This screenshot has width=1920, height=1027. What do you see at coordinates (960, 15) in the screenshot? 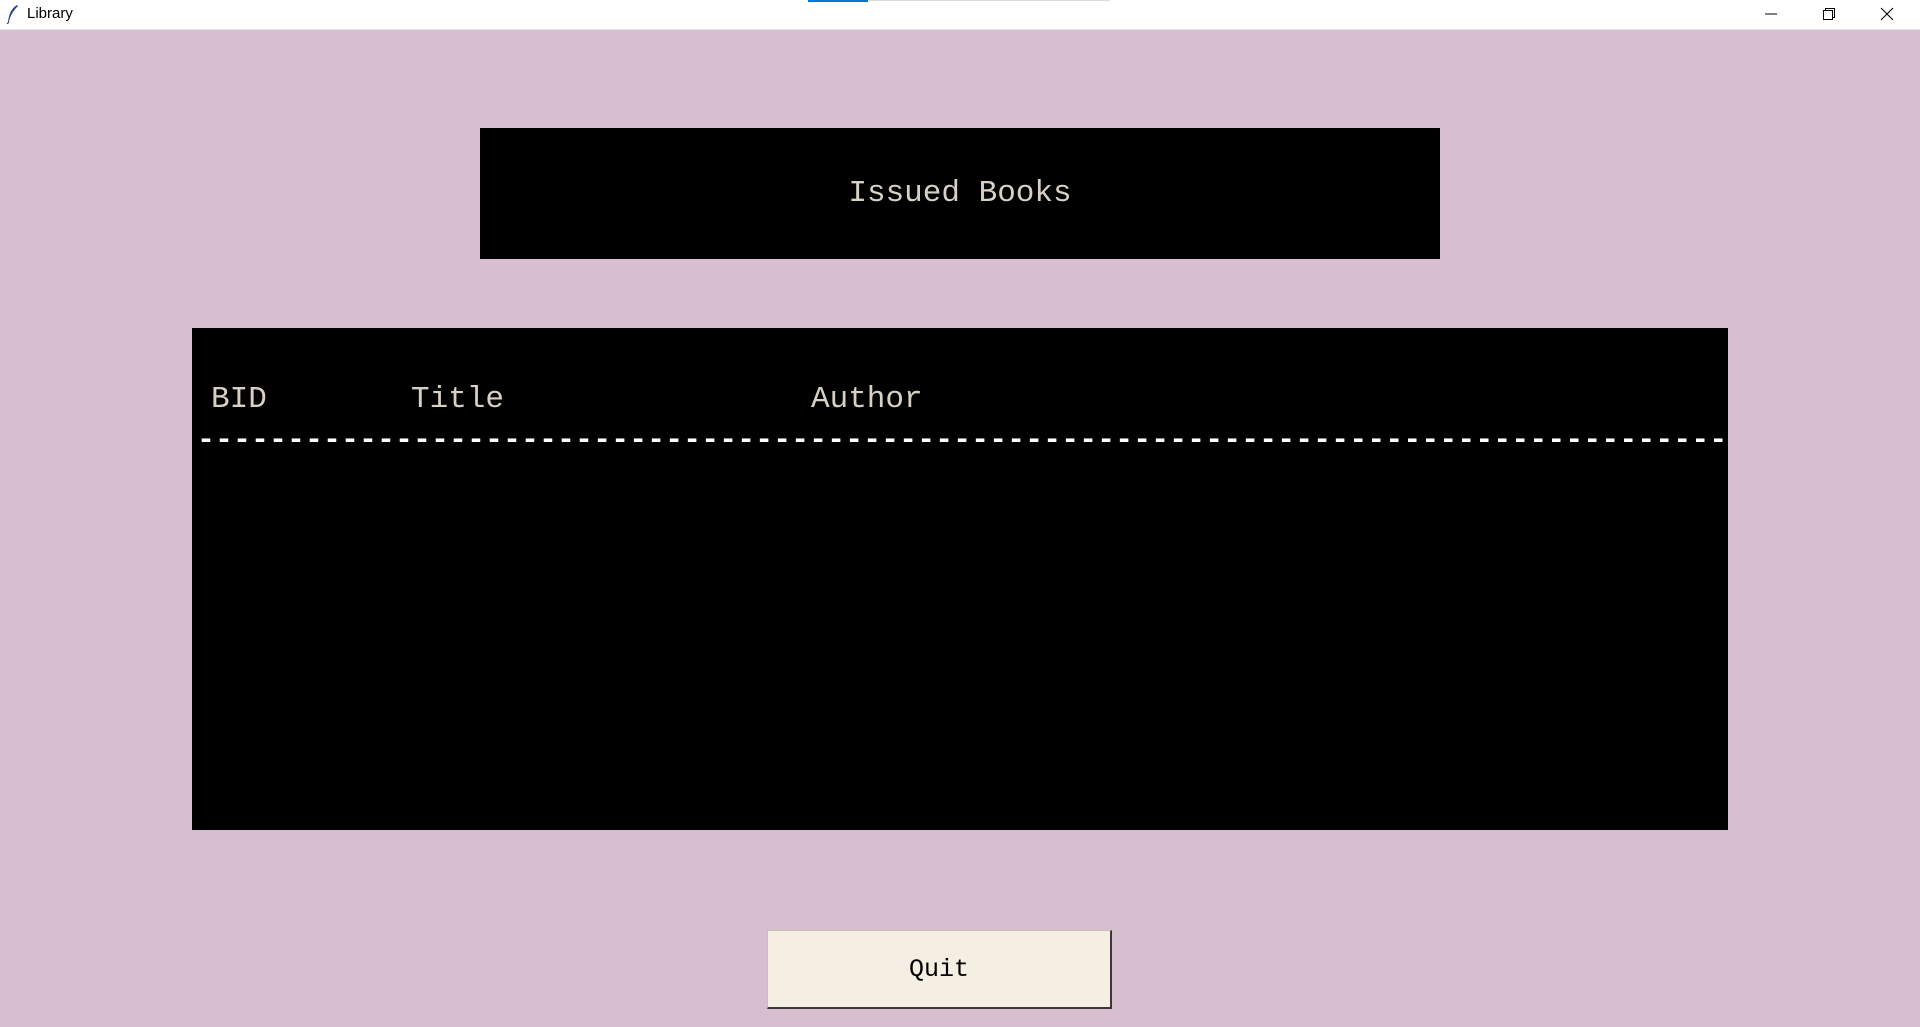
I see `title-bar: Library` at bounding box center [960, 15].